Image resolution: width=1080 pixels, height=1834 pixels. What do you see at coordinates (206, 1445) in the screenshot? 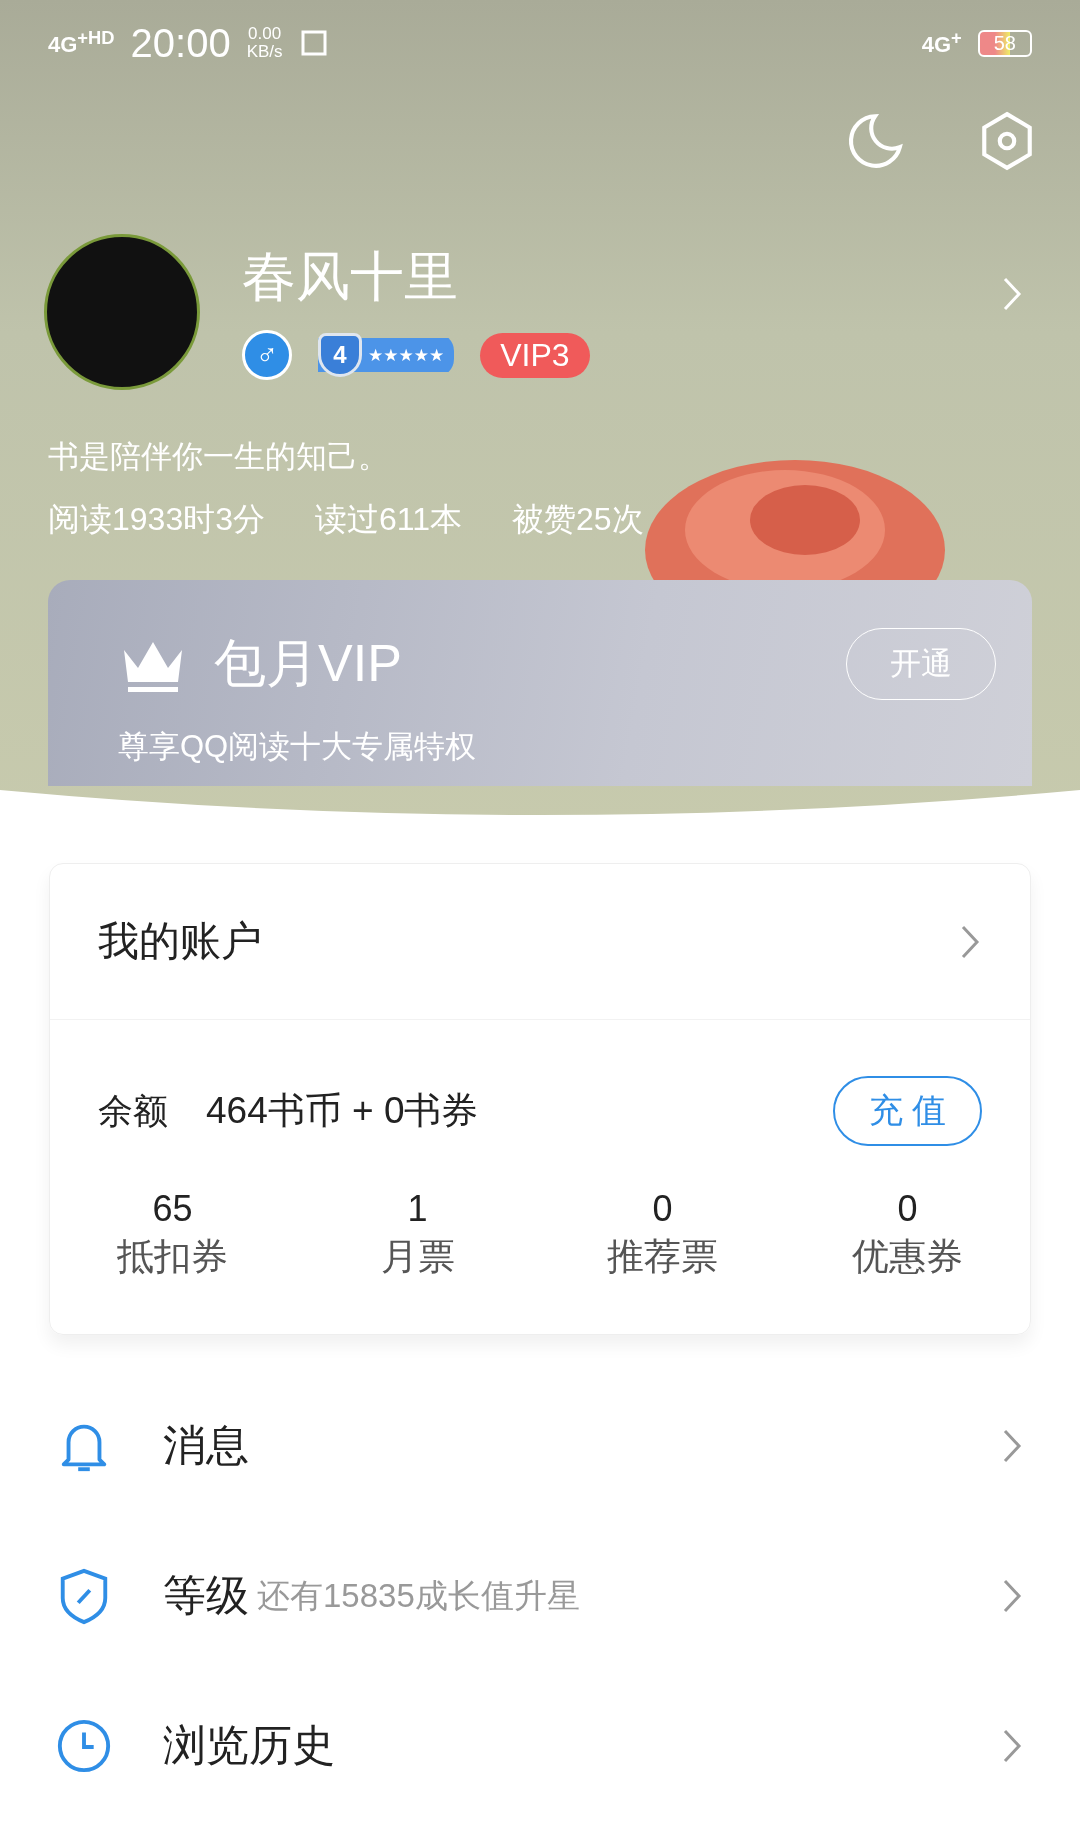
I see `menu-label: 消息` at bounding box center [206, 1445].